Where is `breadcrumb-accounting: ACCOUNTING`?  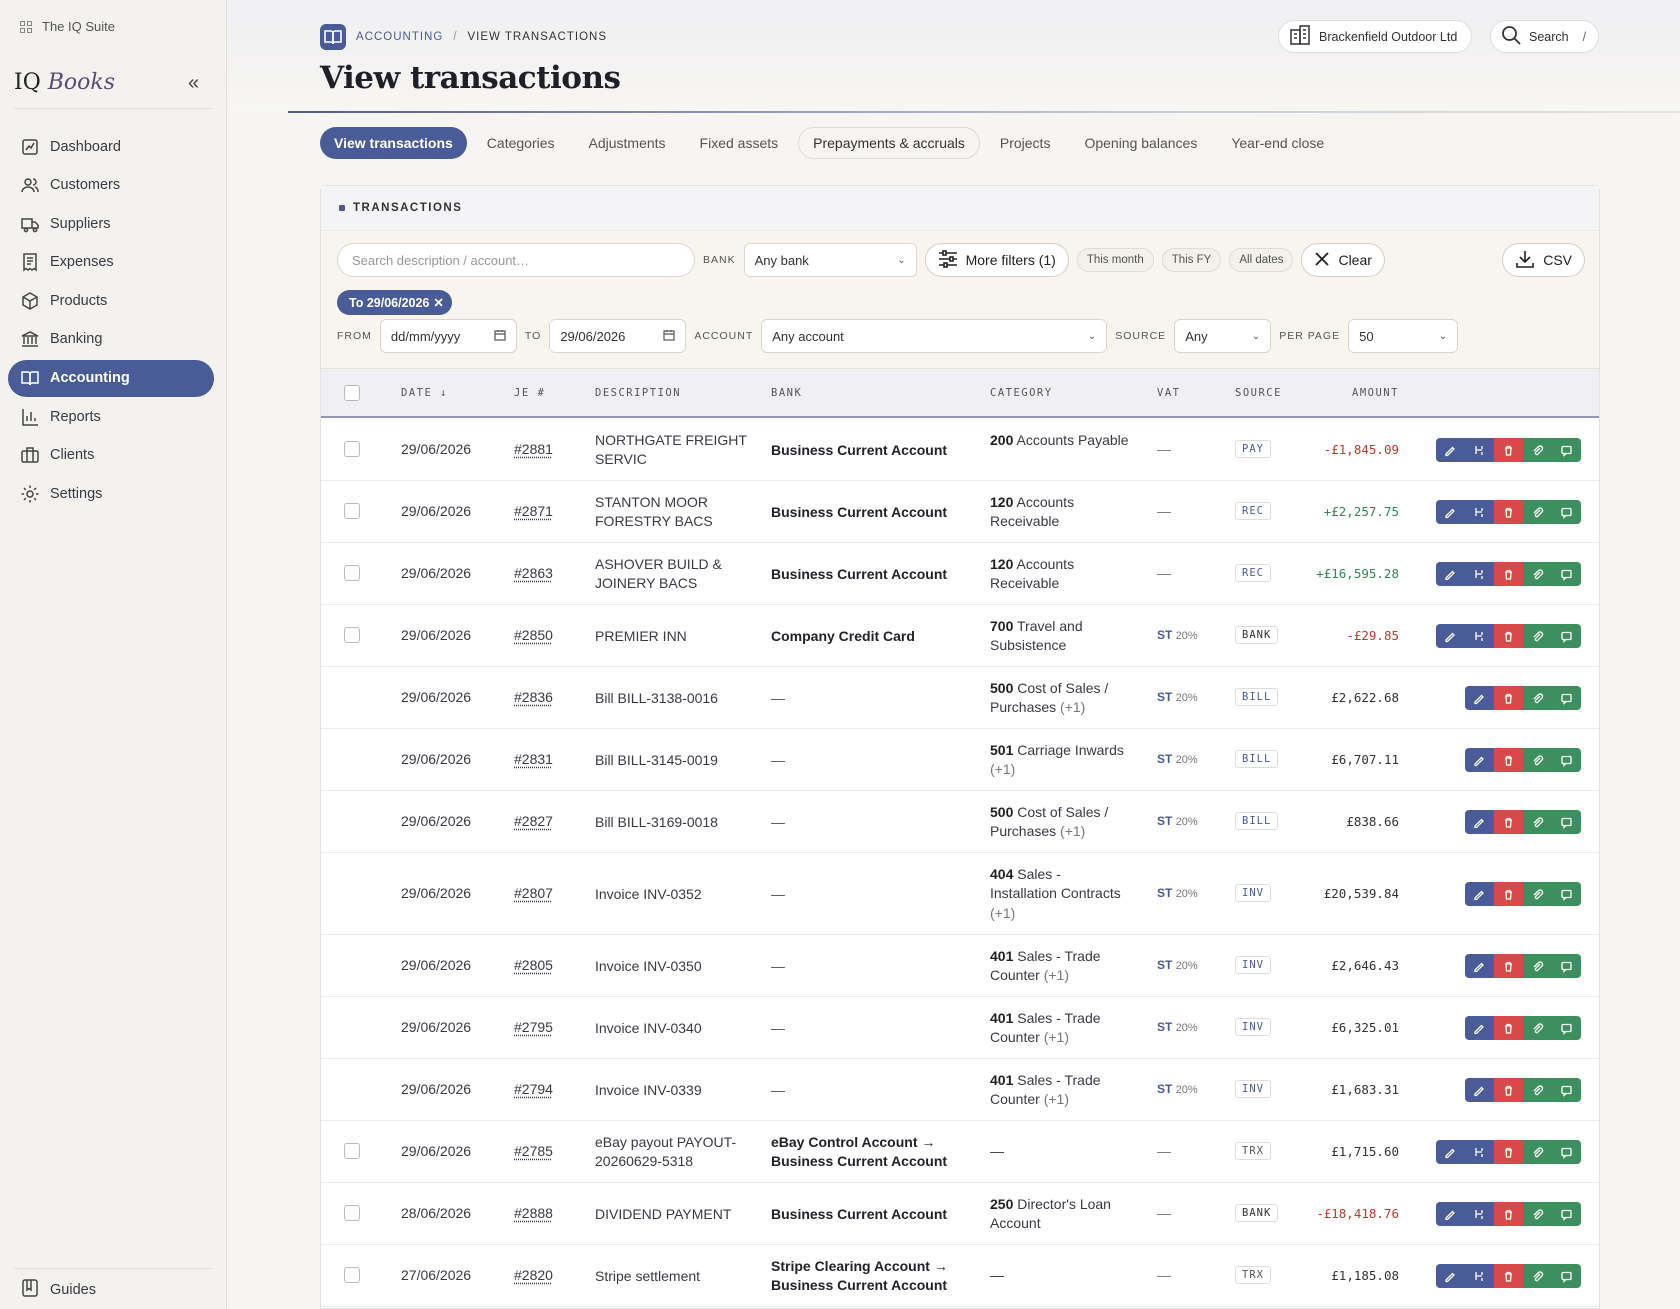 breadcrumb-accounting: ACCOUNTING is located at coordinates (399, 37).